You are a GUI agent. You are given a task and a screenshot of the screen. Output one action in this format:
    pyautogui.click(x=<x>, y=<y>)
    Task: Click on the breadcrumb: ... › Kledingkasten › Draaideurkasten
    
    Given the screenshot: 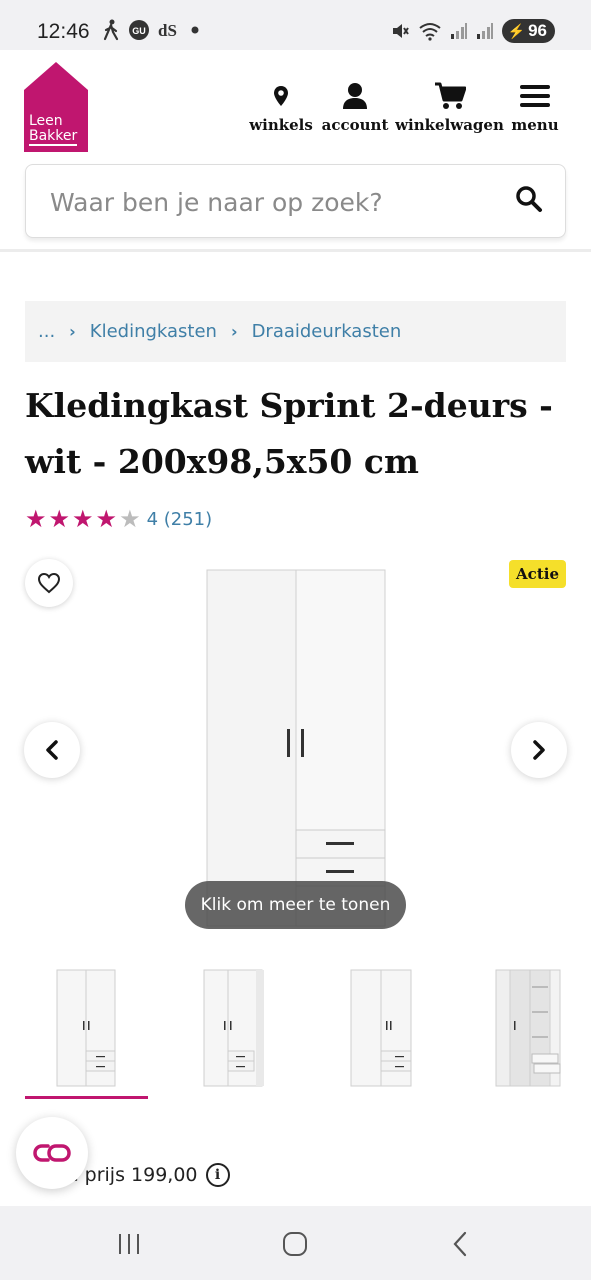 What is the action you would take?
    pyautogui.click(x=295, y=331)
    